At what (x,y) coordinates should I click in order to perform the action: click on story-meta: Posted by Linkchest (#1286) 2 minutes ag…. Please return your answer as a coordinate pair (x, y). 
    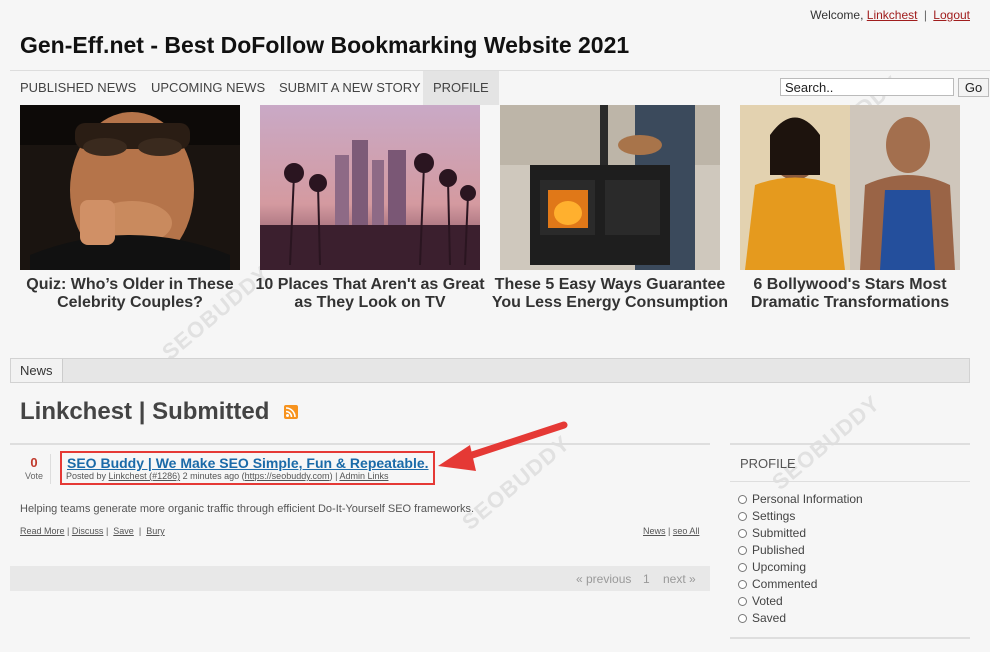
    Looking at the image, I should click on (227, 476).